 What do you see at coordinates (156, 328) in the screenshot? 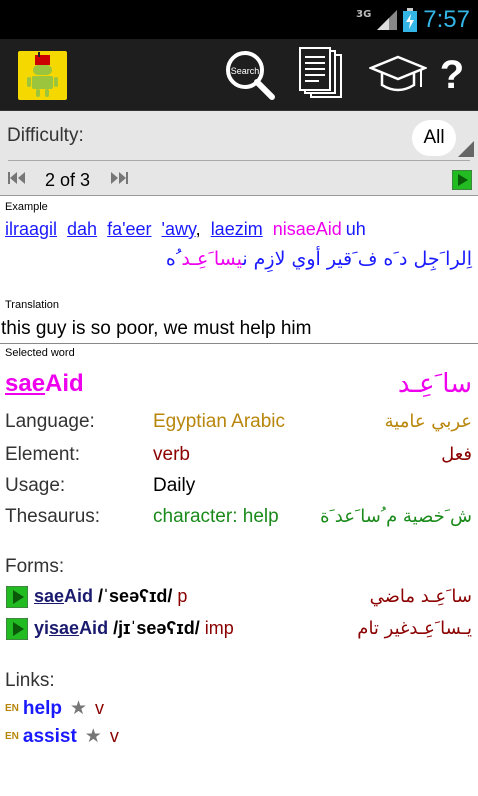
I see `translation-text: this guy is so poor, we must help him` at bounding box center [156, 328].